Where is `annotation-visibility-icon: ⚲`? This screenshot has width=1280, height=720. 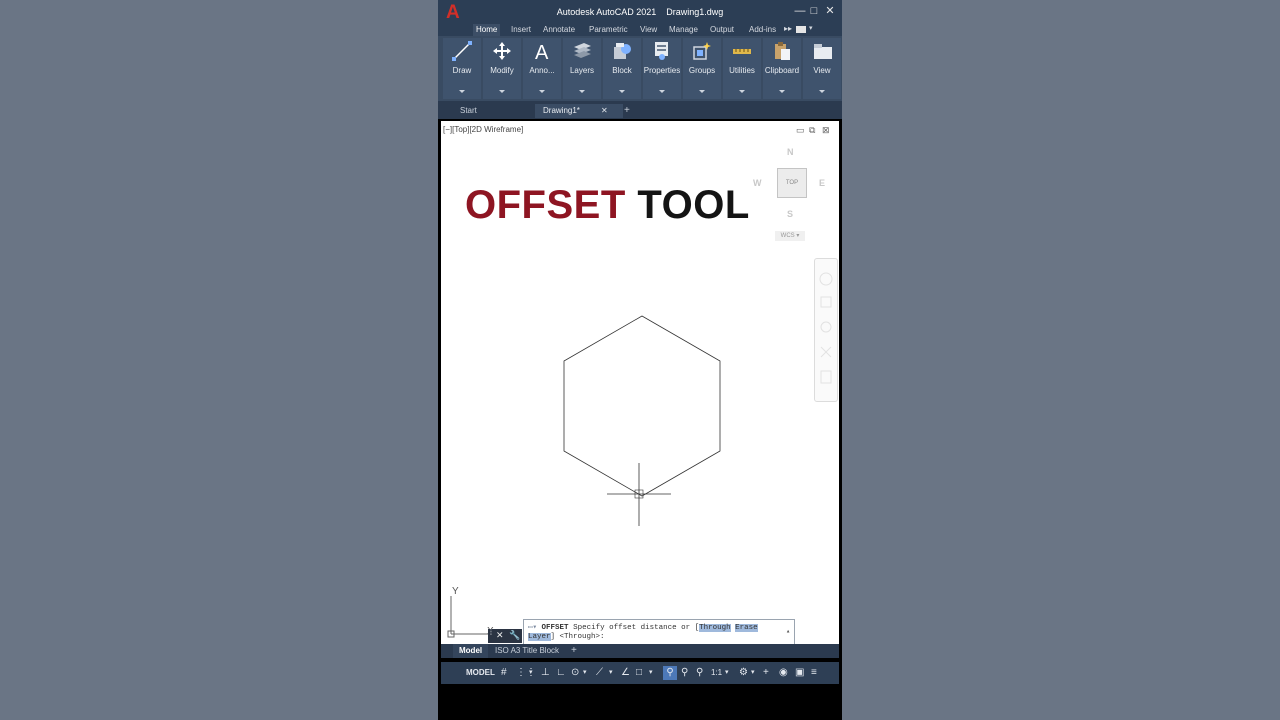 annotation-visibility-icon: ⚲ is located at coordinates (670, 673).